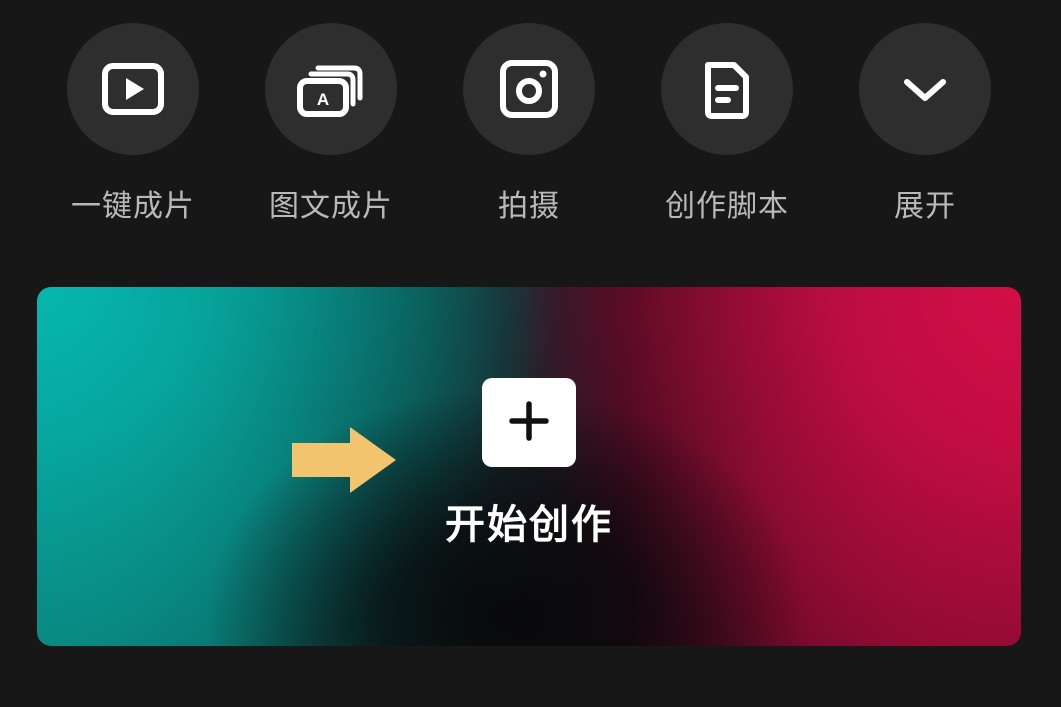 The height and width of the screenshot is (707, 1061). I want to click on camera-icon, so click(529, 89).